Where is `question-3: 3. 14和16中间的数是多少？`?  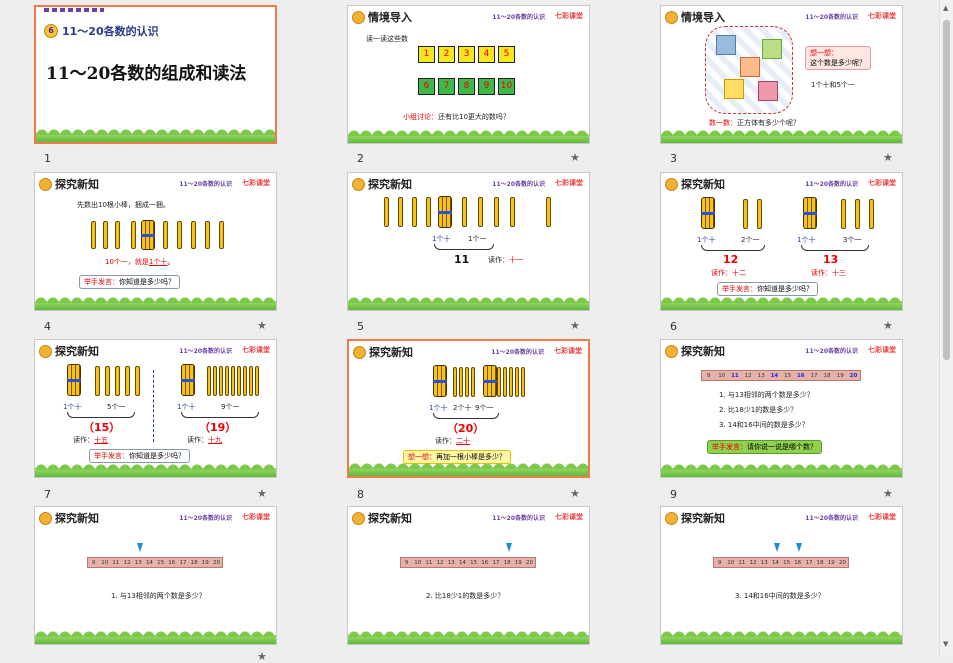 question-3: 3. 14和16中间的数是多少？ is located at coordinates (764, 425).